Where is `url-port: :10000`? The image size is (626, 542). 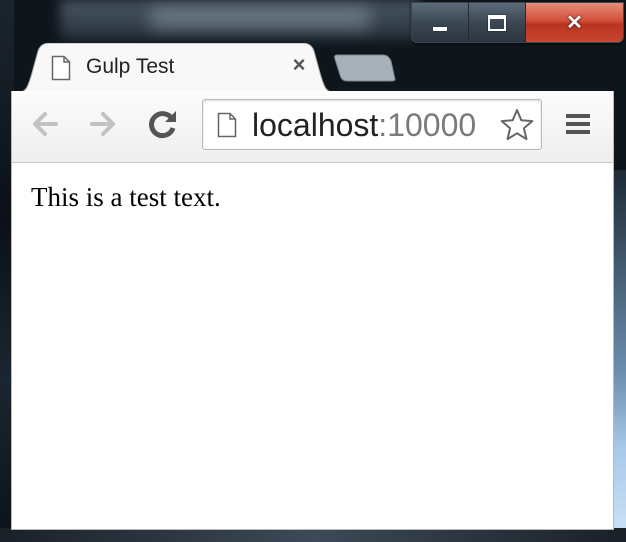 url-port: :10000 is located at coordinates (427, 125).